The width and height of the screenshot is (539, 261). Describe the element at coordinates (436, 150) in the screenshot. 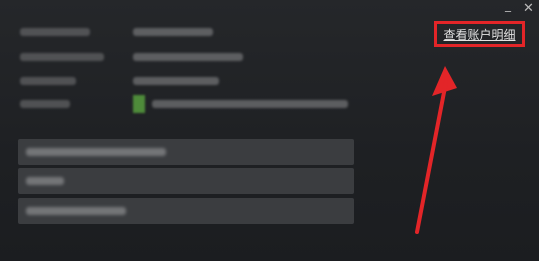

I see `annotation-arrow-icon` at that location.